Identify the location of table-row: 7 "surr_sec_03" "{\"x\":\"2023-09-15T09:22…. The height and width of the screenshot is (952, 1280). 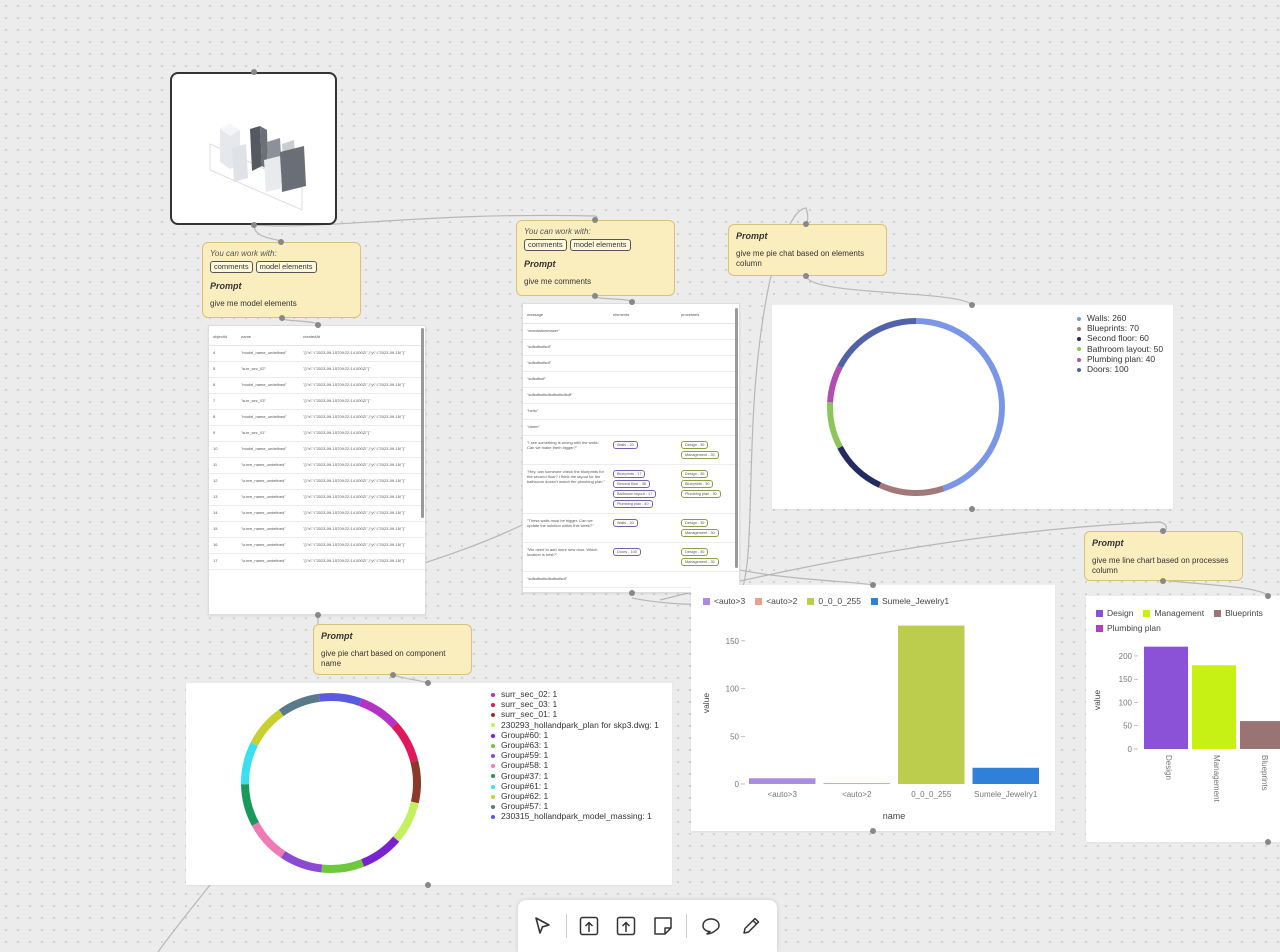
(317, 401).